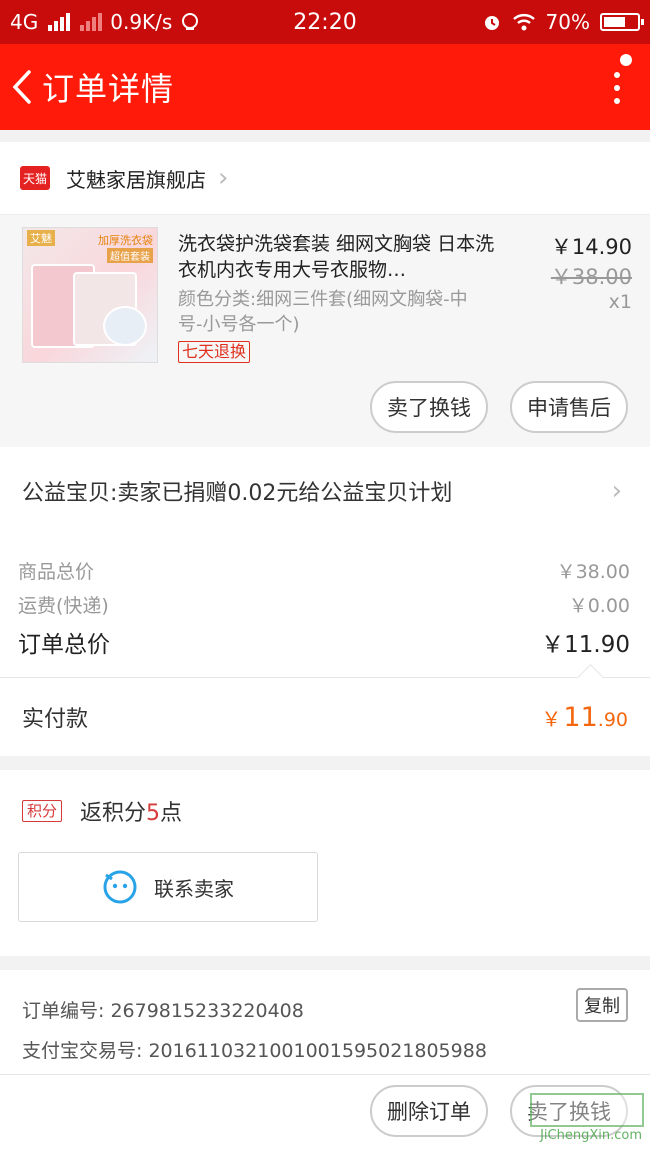 The image size is (650, 1155). I want to click on goods-total-value: ￥38.00, so click(593, 572).